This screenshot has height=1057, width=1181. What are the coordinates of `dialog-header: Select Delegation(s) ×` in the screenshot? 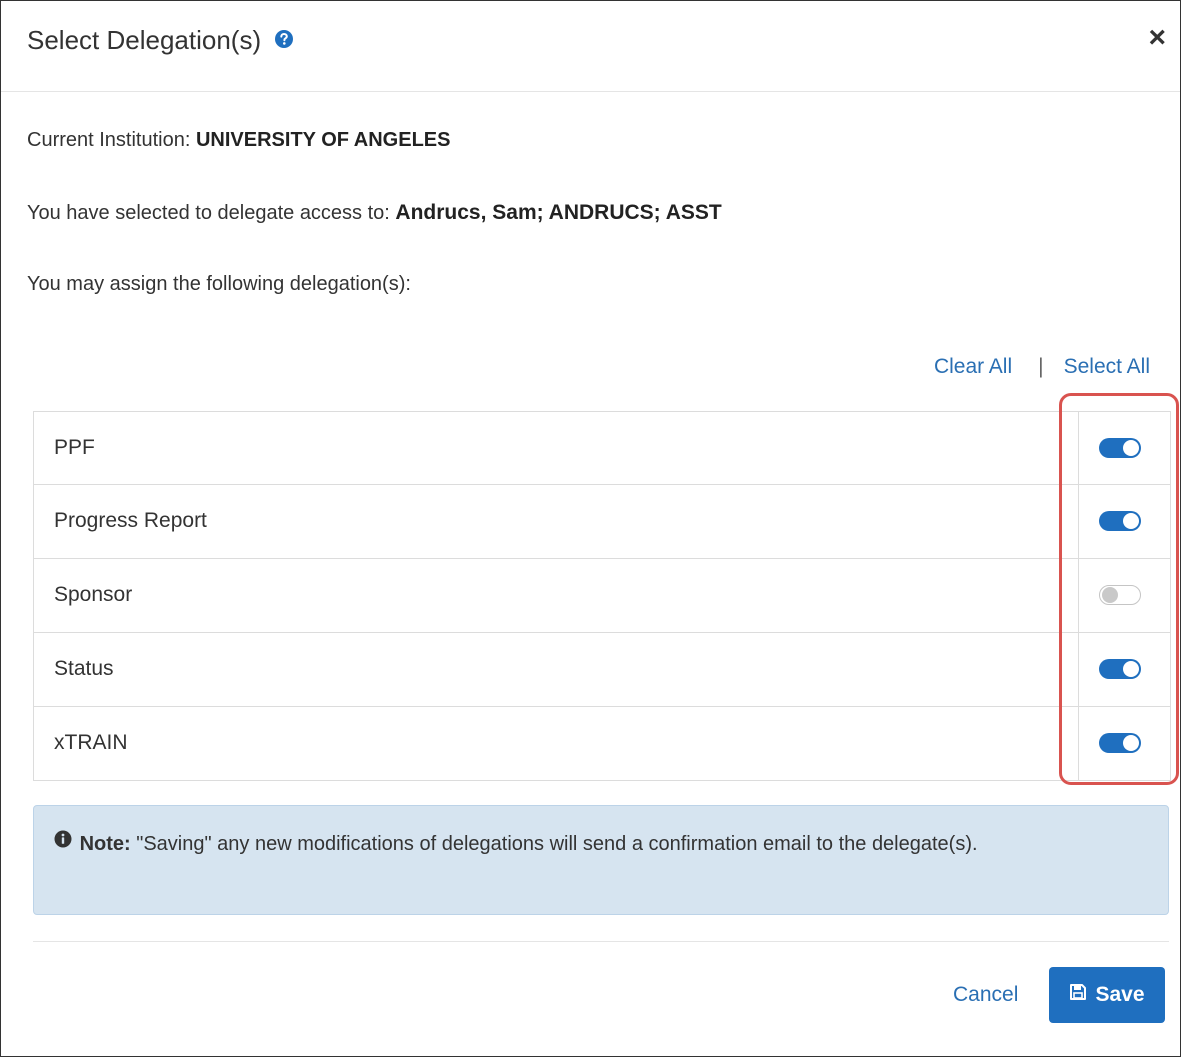 It's located at (590, 46).